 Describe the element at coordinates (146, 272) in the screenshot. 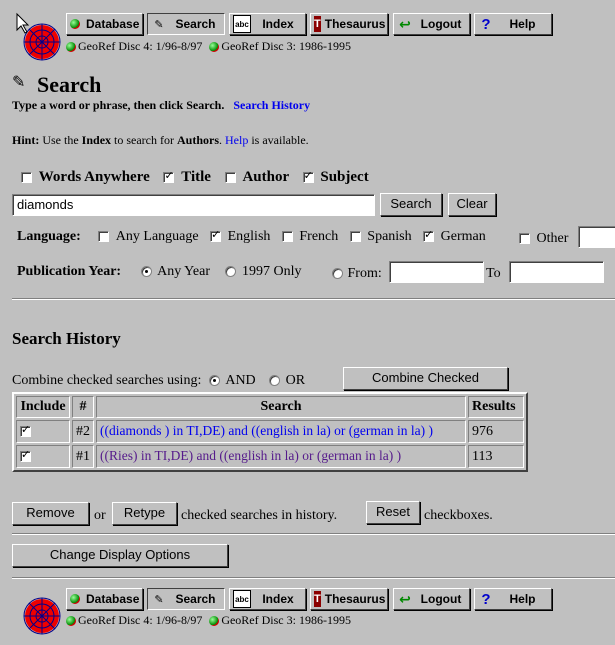

I see `any-year-radio` at that location.